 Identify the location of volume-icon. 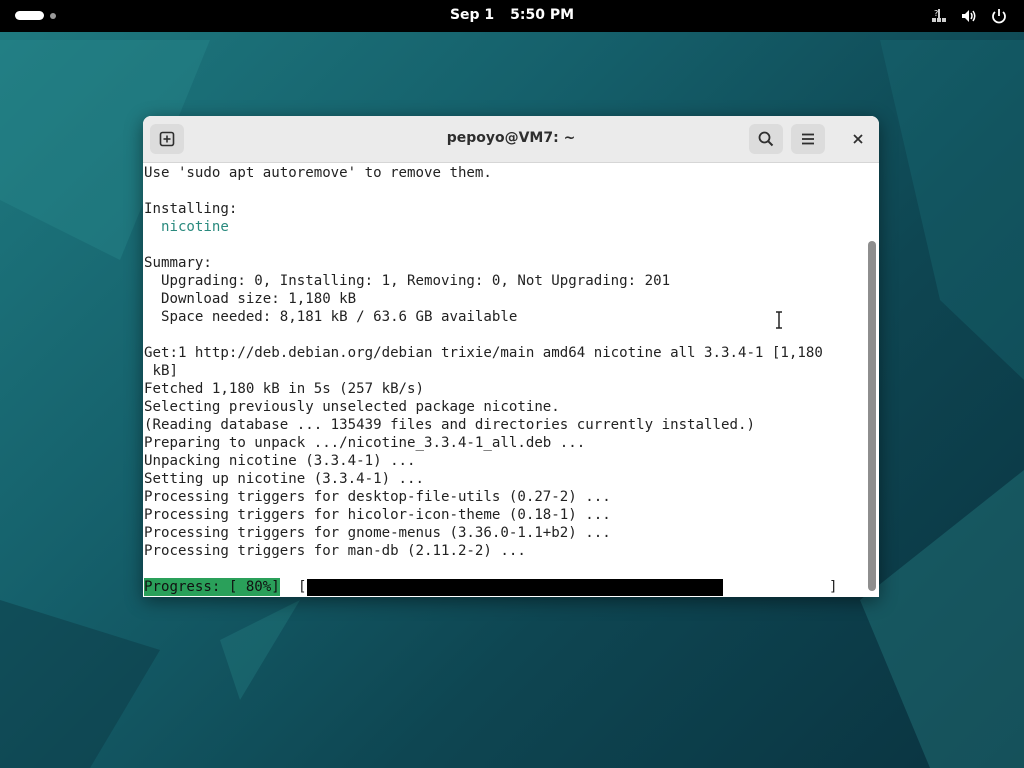
(969, 16).